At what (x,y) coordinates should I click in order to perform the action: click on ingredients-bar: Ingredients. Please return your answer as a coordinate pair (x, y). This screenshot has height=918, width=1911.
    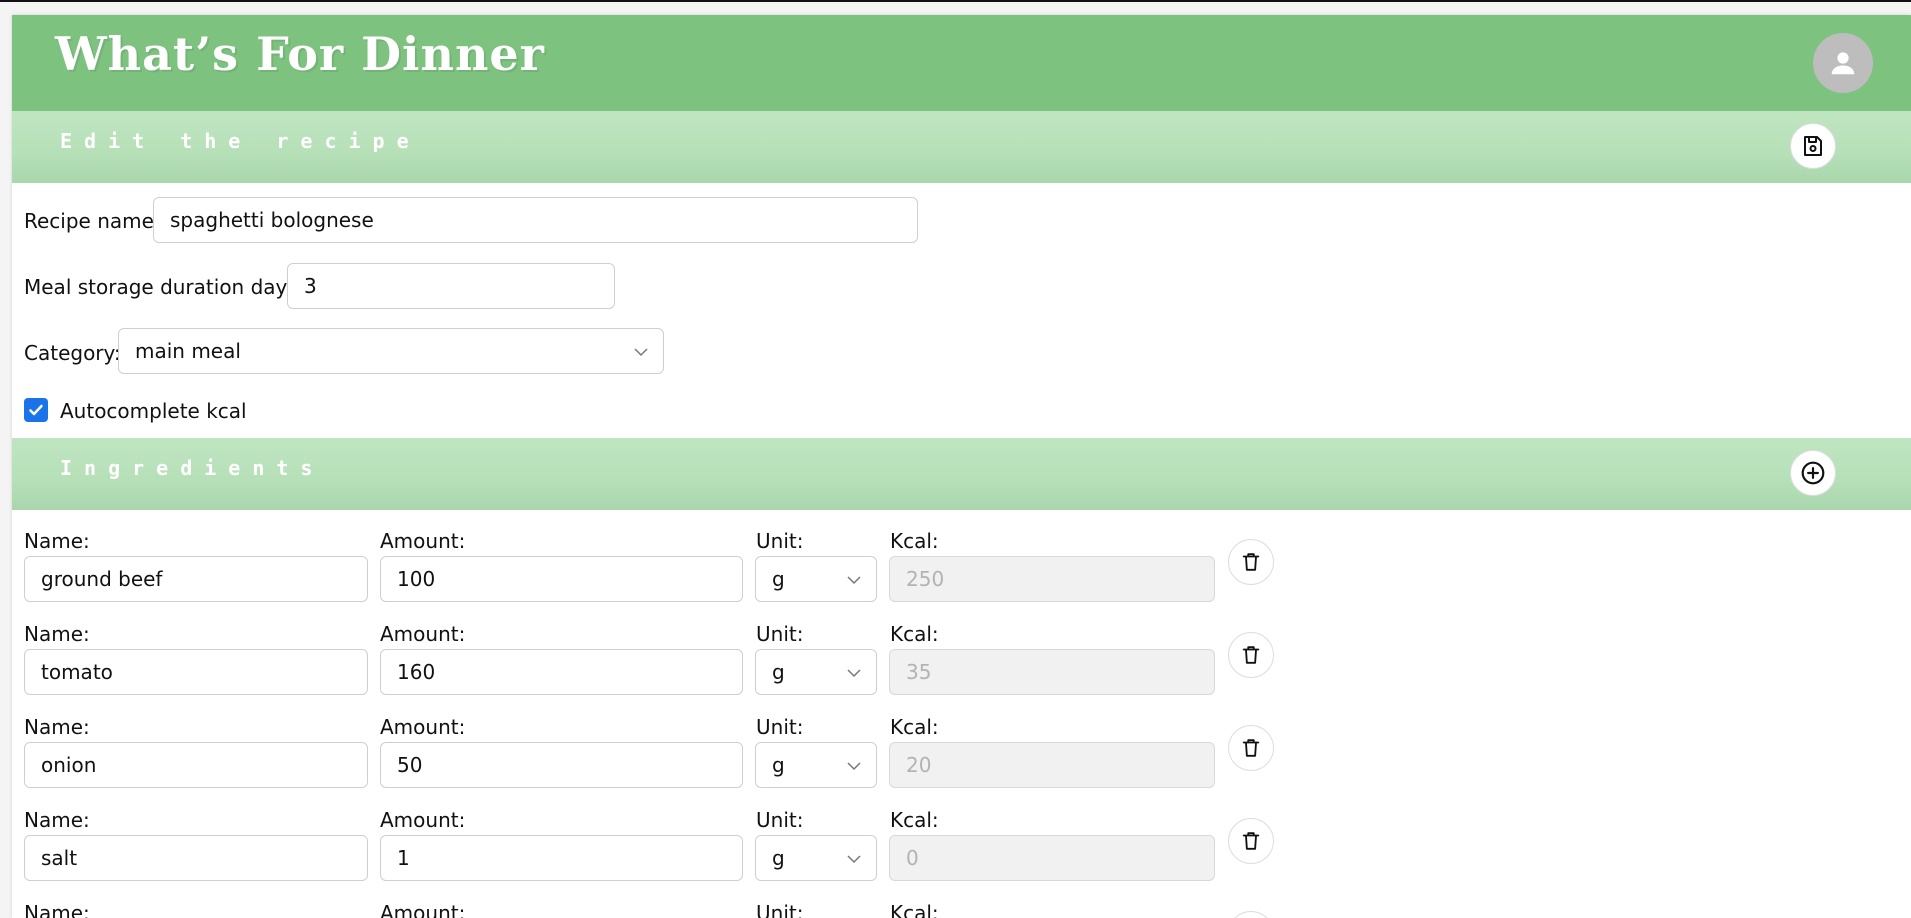
    Looking at the image, I should click on (961, 474).